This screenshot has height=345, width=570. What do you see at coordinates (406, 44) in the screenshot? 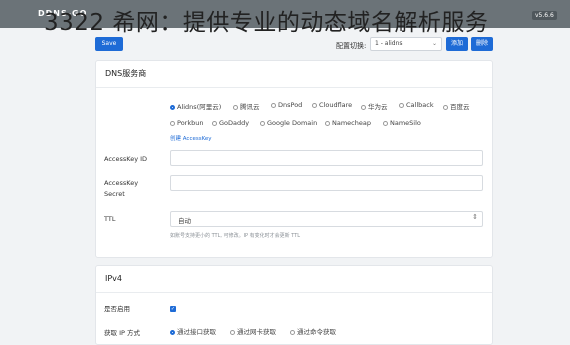
I see `config-select: 1 - alidns ⌄` at bounding box center [406, 44].